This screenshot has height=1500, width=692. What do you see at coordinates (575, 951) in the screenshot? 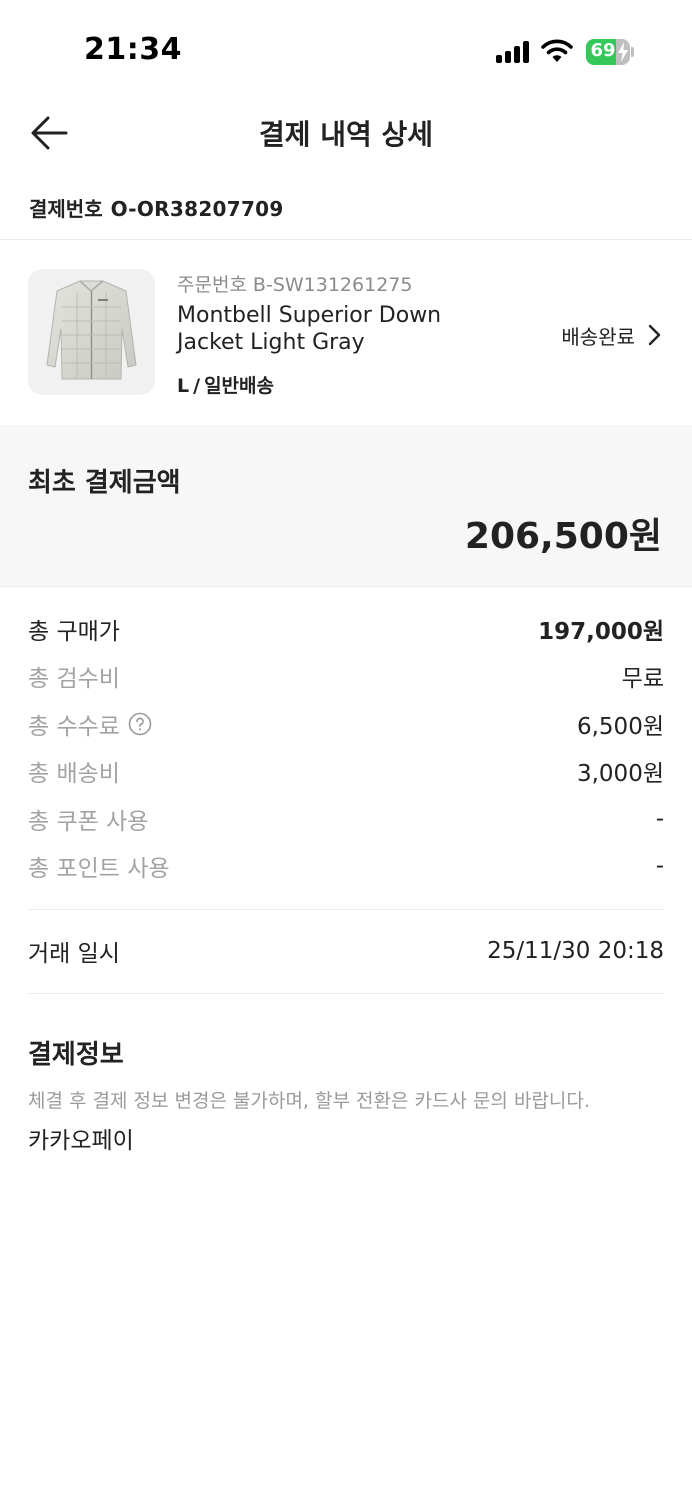
I see `transaction-datetime-value: 25/11/30 20:18` at bounding box center [575, 951].